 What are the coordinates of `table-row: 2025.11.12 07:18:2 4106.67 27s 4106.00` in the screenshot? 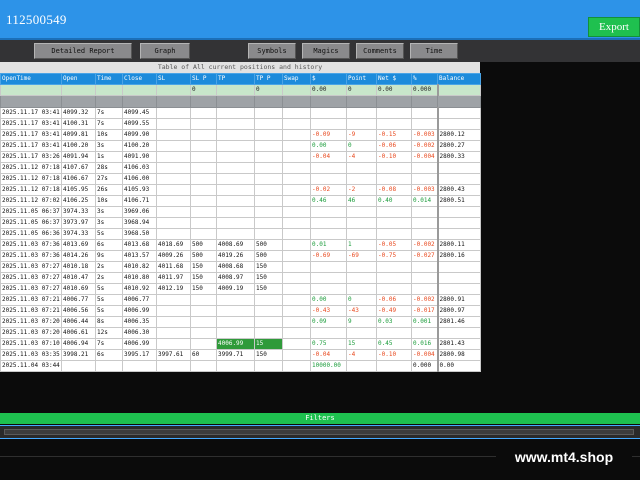 It's located at (240, 179).